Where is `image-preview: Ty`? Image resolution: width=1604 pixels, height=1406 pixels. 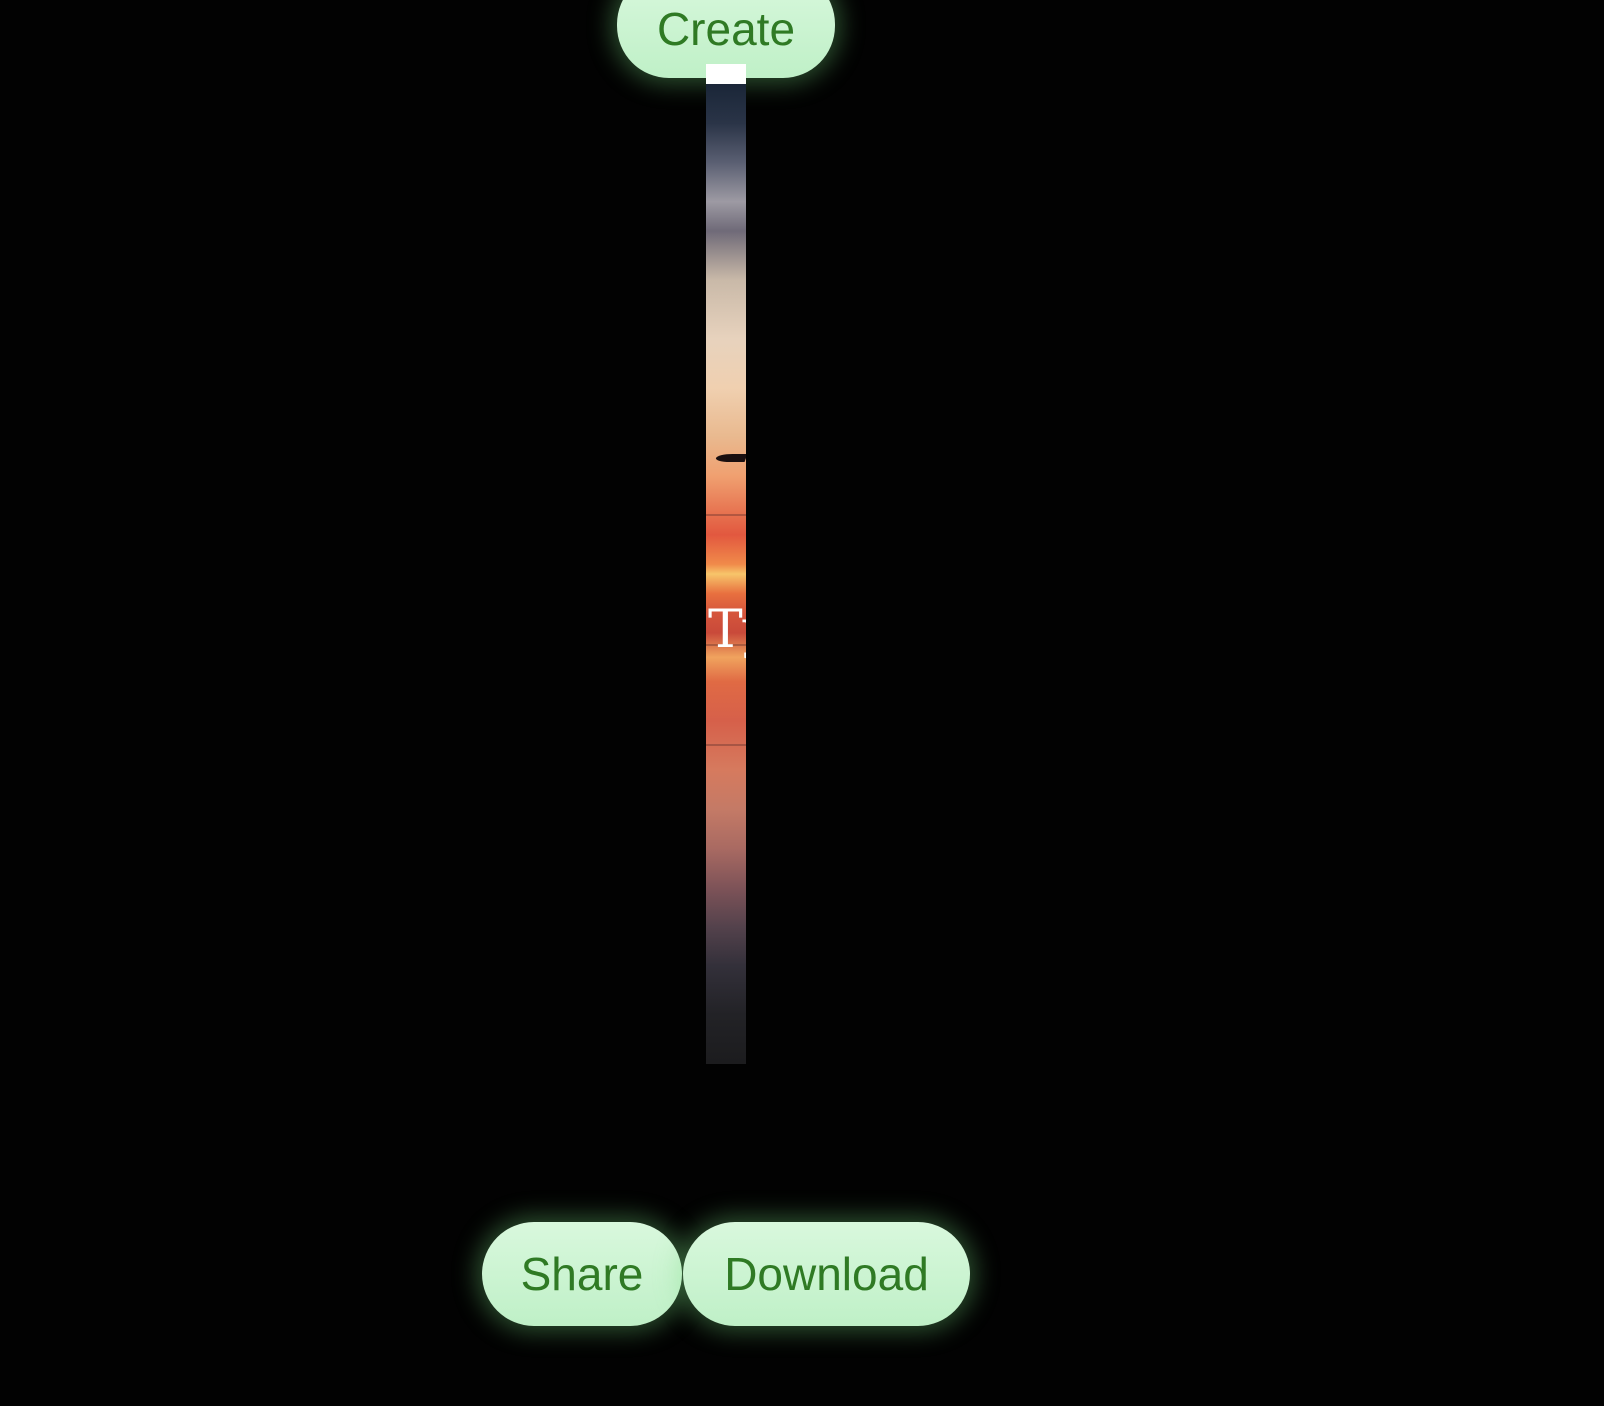
image-preview: Ty is located at coordinates (726, 564).